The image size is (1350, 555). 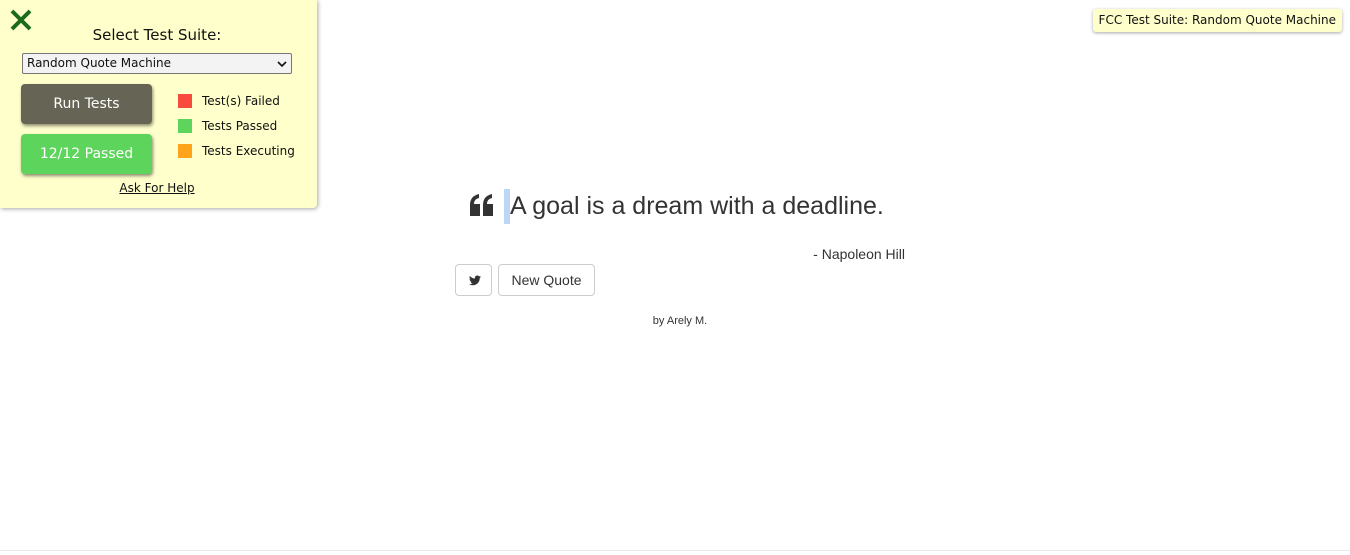 What do you see at coordinates (157, 188) in the screenshot?
I see `ask-for-help-link: Ask For Help` at bounding box center [157, 188].